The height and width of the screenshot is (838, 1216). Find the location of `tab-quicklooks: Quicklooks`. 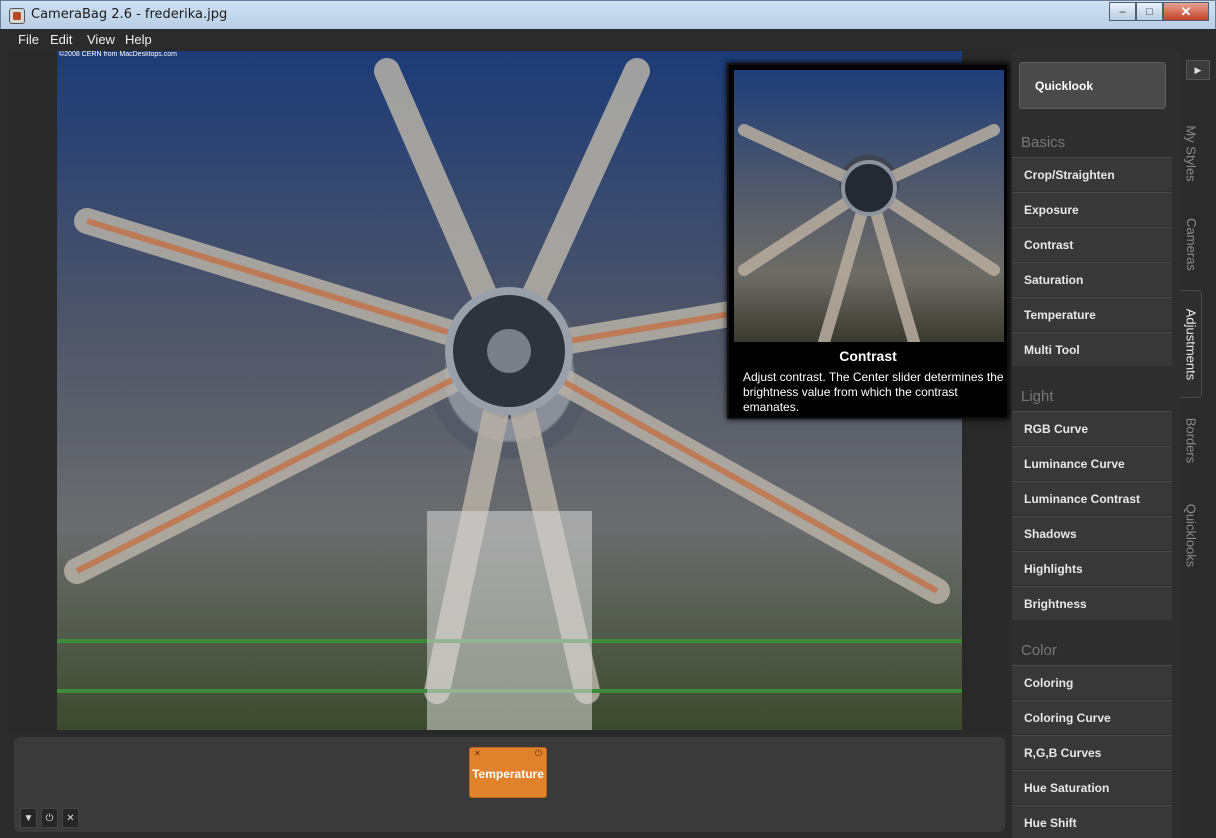

tab-quicklooks: Quicklooks is located at coordinates (1191, 535).